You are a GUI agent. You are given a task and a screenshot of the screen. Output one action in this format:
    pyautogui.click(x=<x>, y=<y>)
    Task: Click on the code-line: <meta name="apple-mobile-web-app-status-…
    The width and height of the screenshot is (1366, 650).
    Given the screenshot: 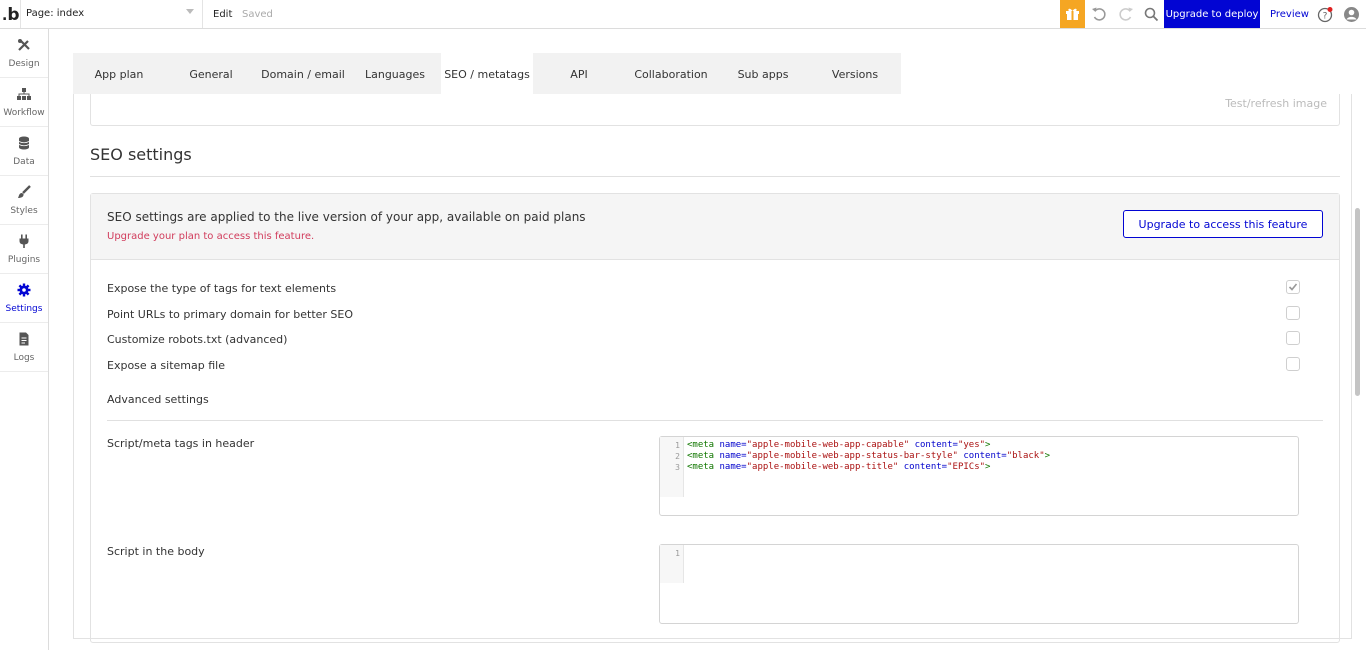 What is the action you would take?
    pyautogui.click(x=869, y=456)
    